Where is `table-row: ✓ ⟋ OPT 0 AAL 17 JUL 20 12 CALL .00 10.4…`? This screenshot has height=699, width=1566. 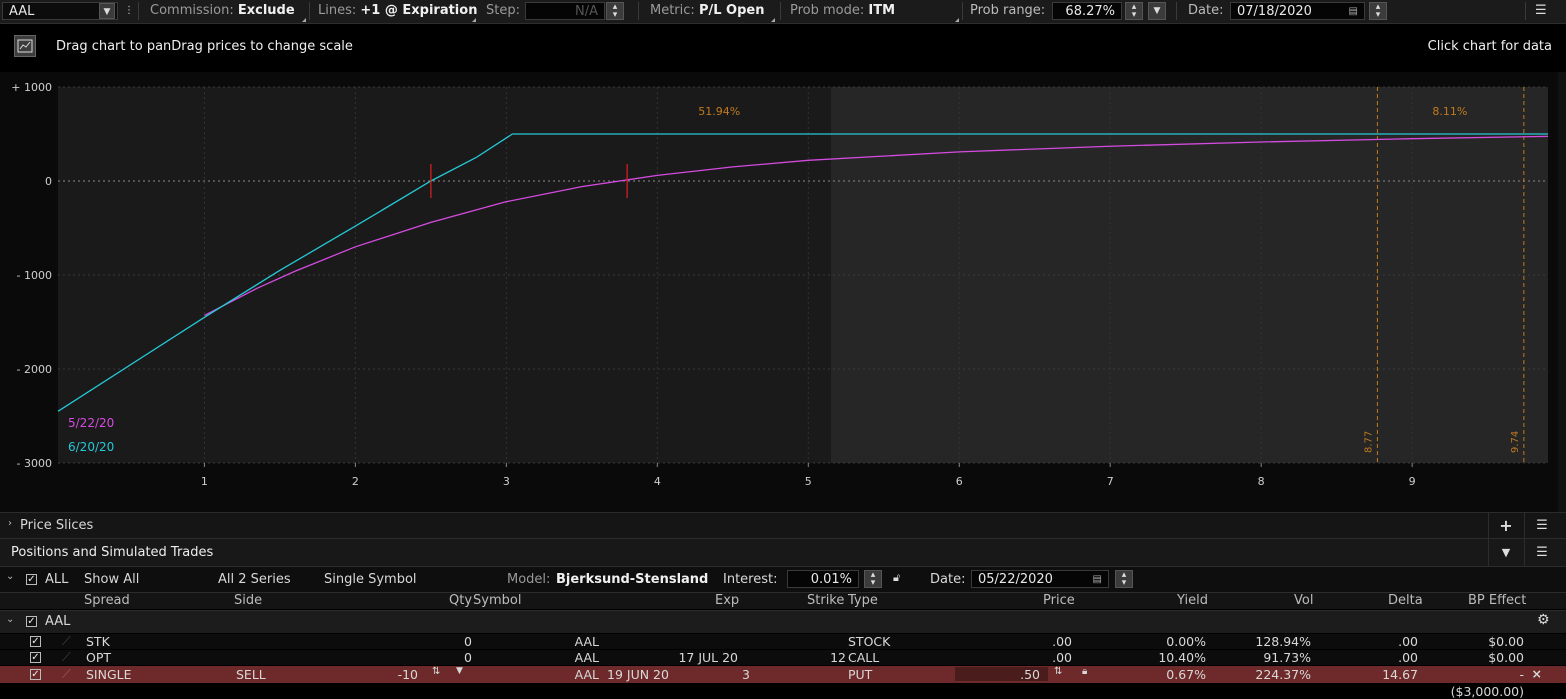 table-row: ✓ ⟋ OPT 0 AAL 17 JUL 20 12 CALL .00 10.4… is located at coordinates (783, 657).